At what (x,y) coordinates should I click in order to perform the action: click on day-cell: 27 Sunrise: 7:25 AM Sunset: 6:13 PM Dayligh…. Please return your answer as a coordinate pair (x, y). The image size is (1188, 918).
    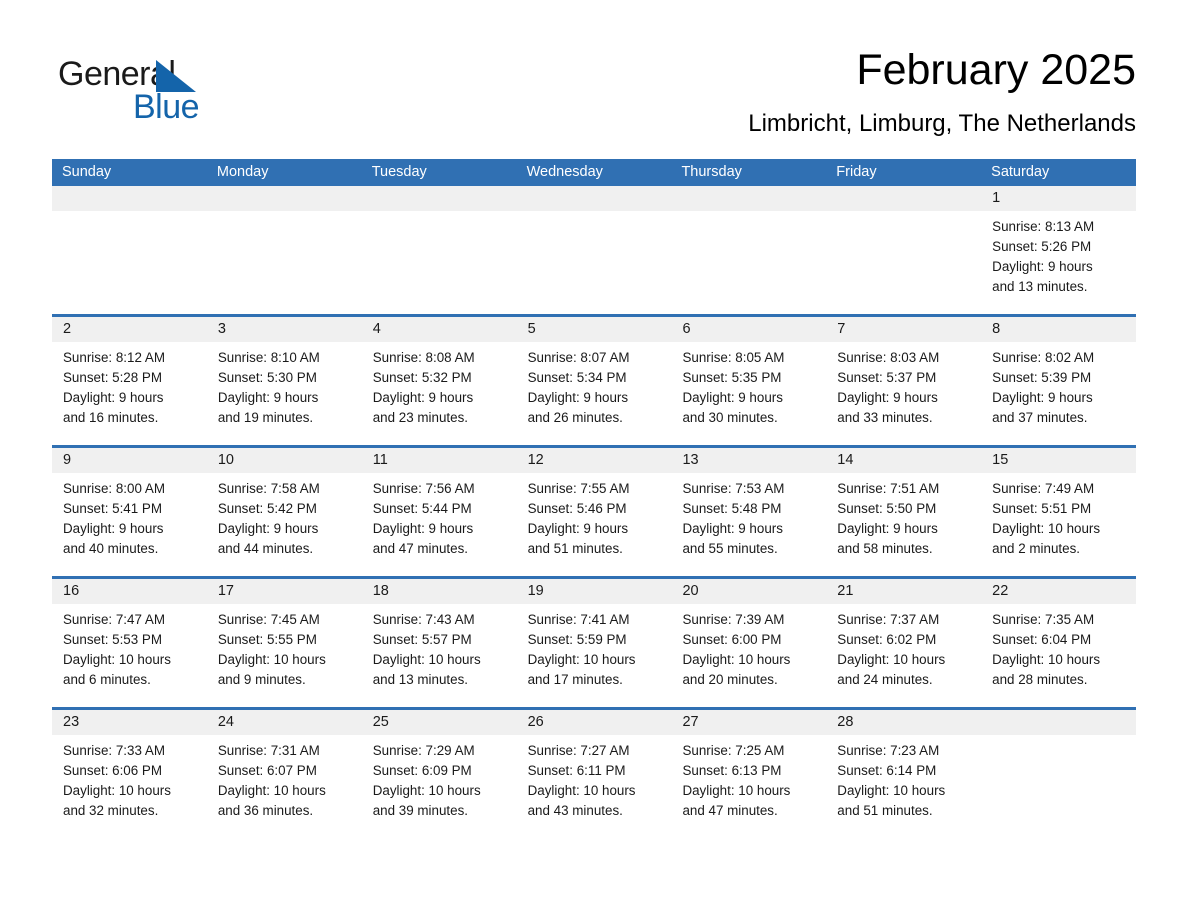
    Looking at the image, I should click on (749, 770).